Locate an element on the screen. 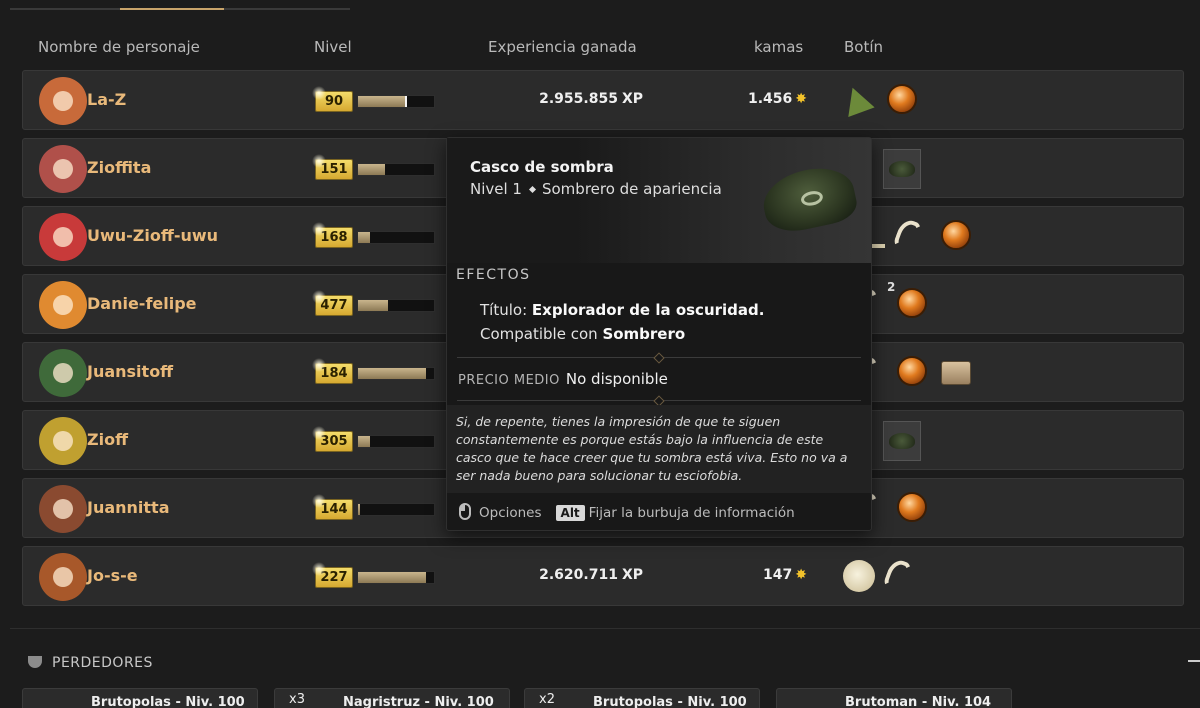 This screenshot has height=708, width=1200. level-progress-marker is located at coordinates (406, 101).